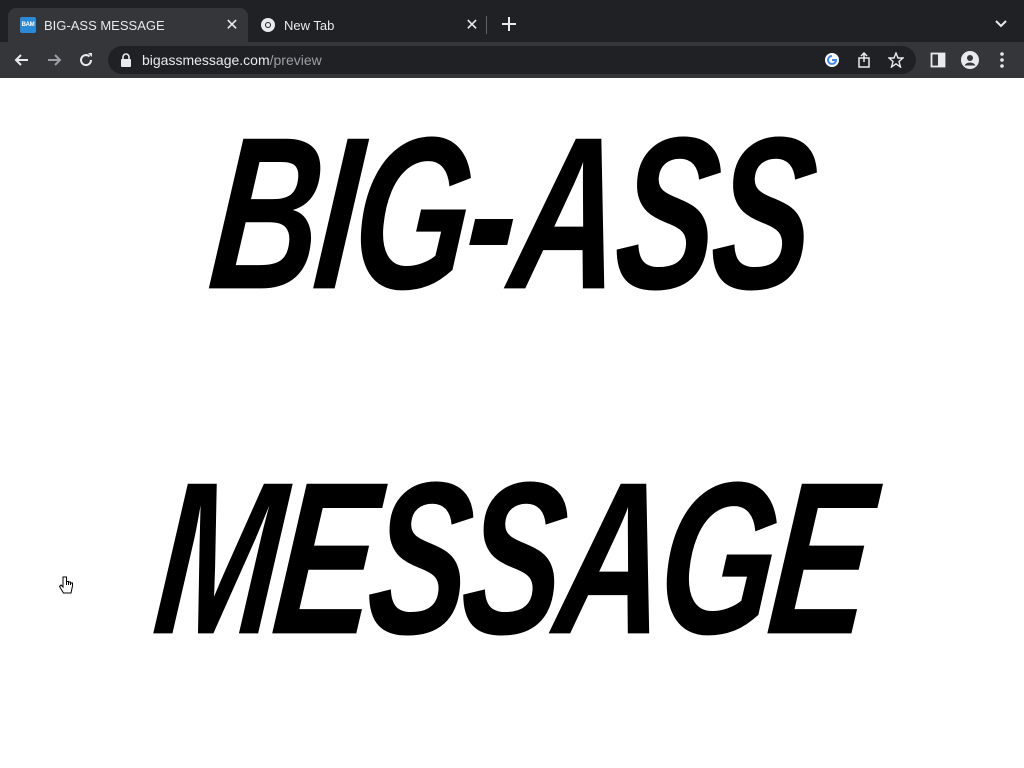 The width and height of the screenshot is (1024, 768). I want to click on menu-button, so click(1002, 60).